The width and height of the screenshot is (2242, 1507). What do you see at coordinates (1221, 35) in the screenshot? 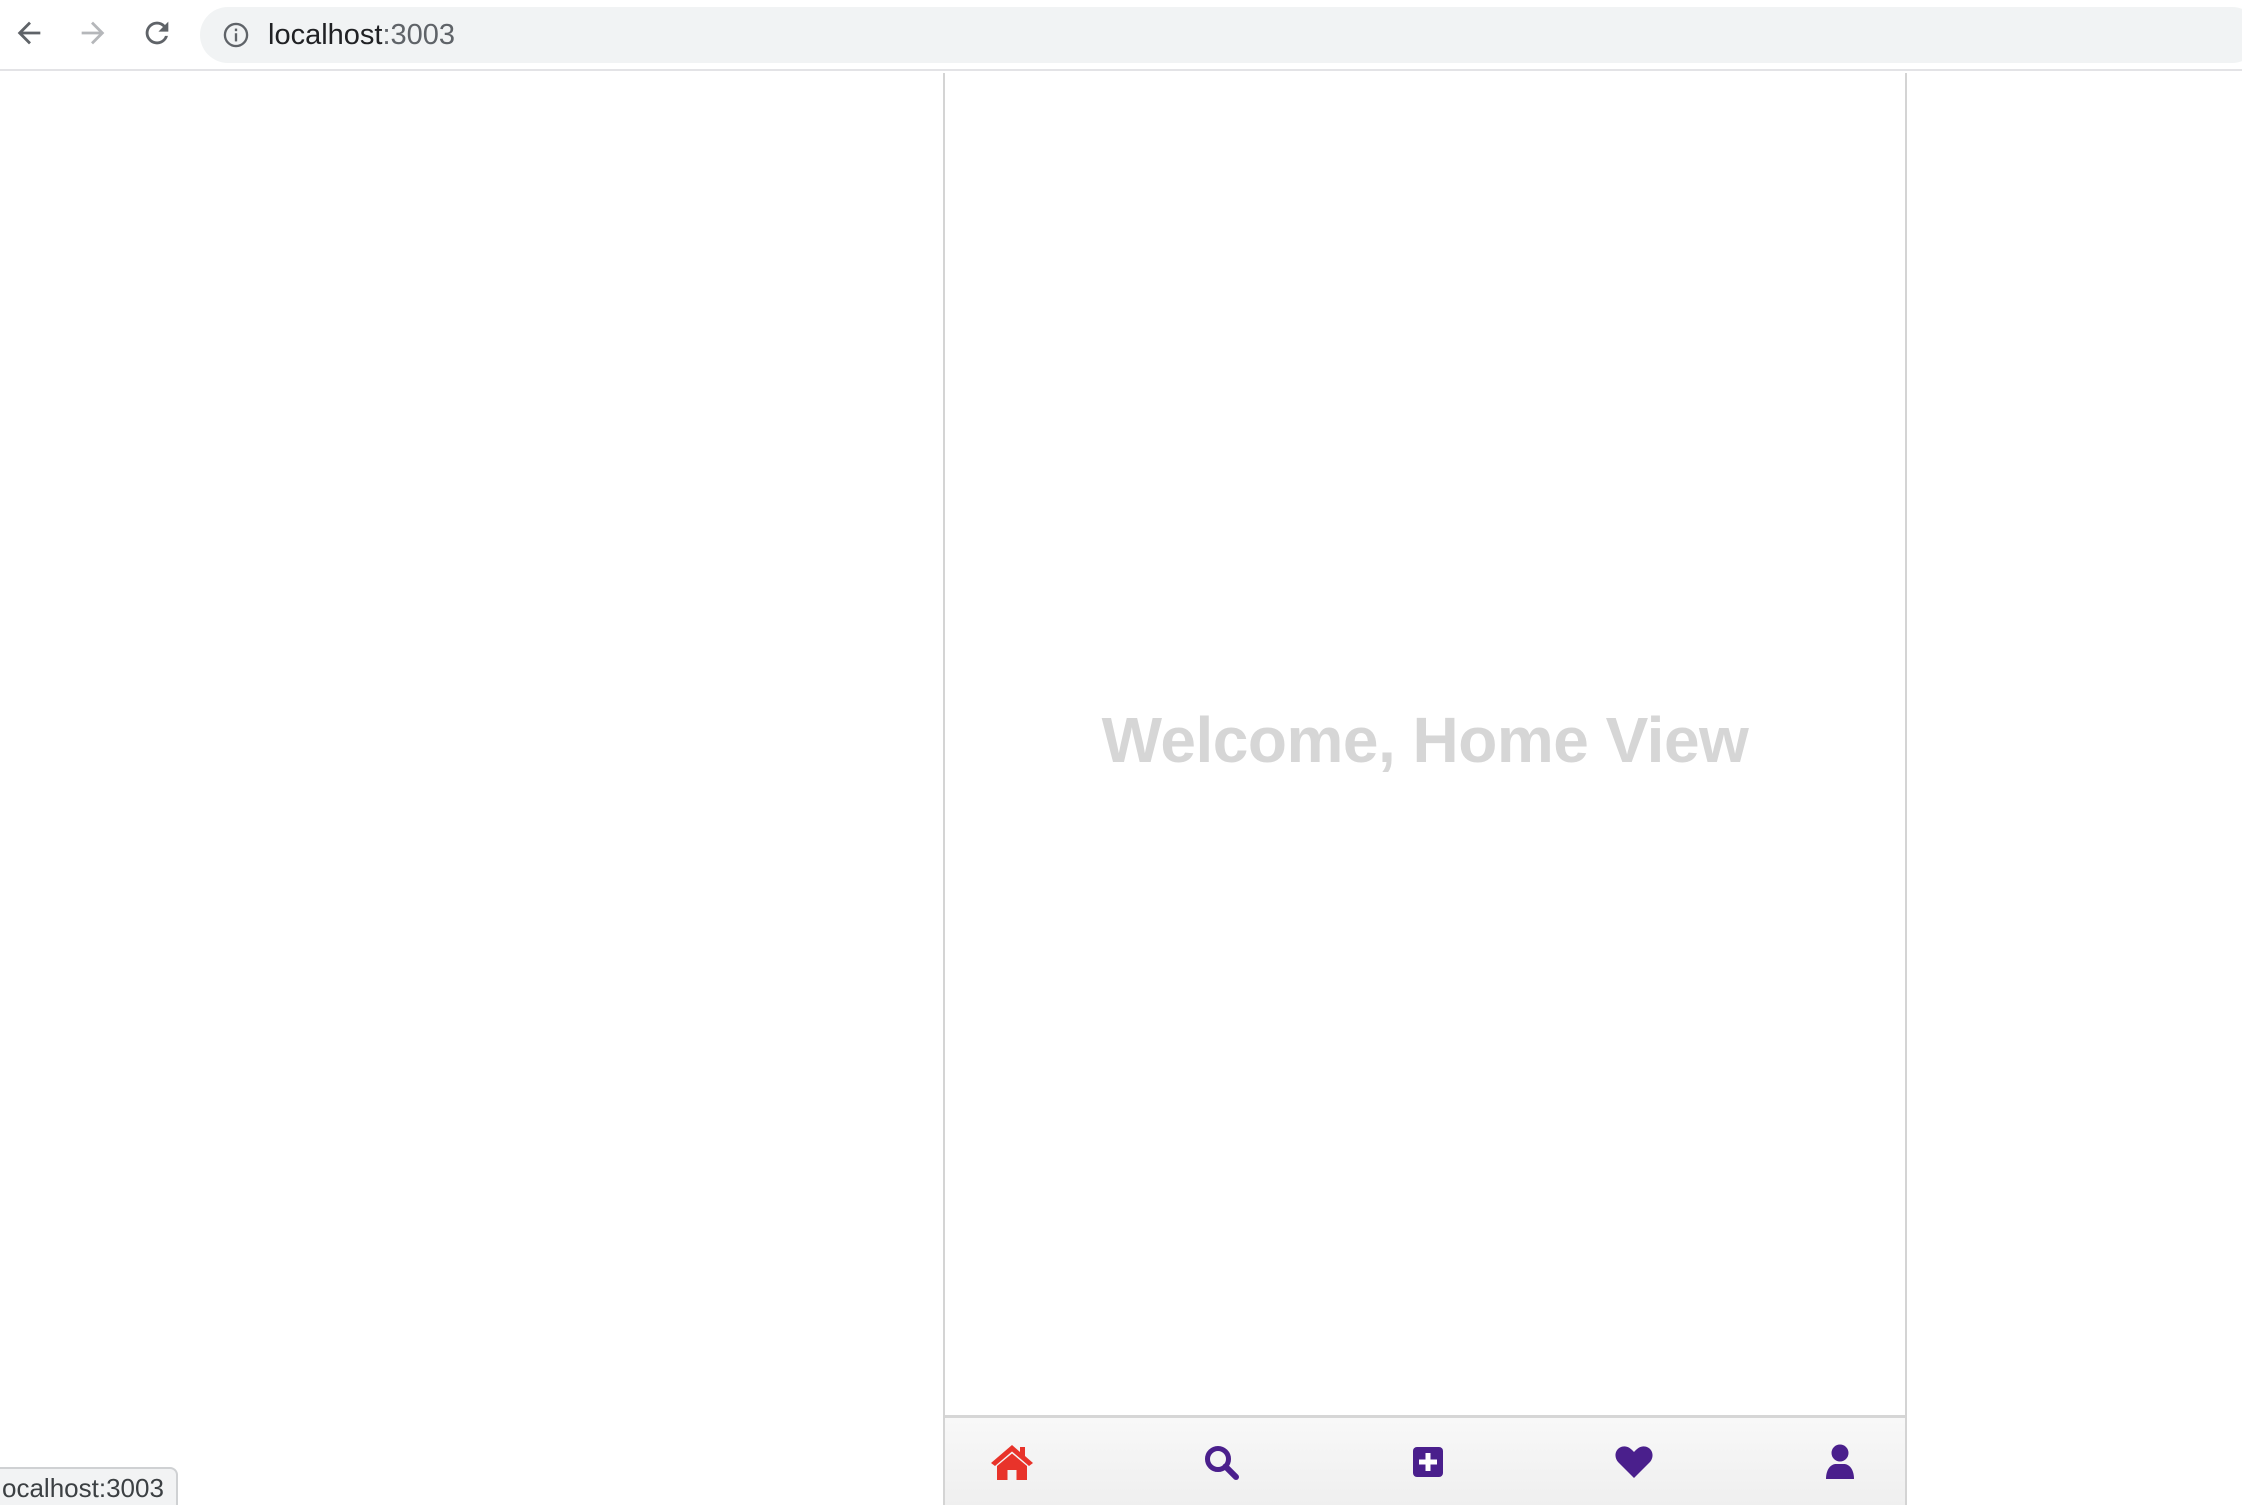
I see `address-bar: localhost:3003` at bounding box center [1221, 35].